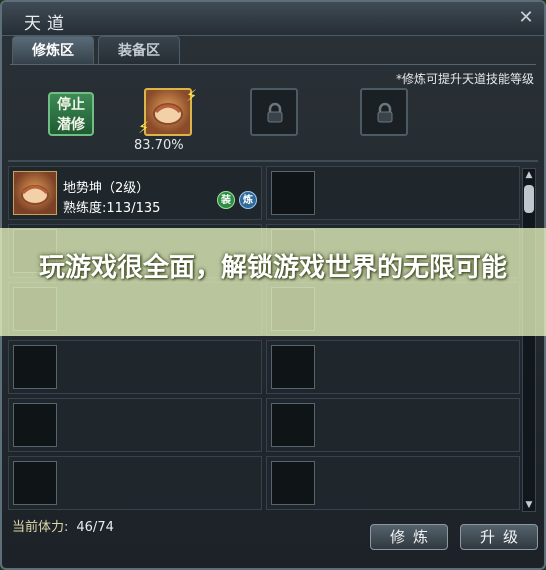 The height and width of the screenshot is (570, 546). I want to click on tab-equipment-area: 装备区, so click(139, 50).